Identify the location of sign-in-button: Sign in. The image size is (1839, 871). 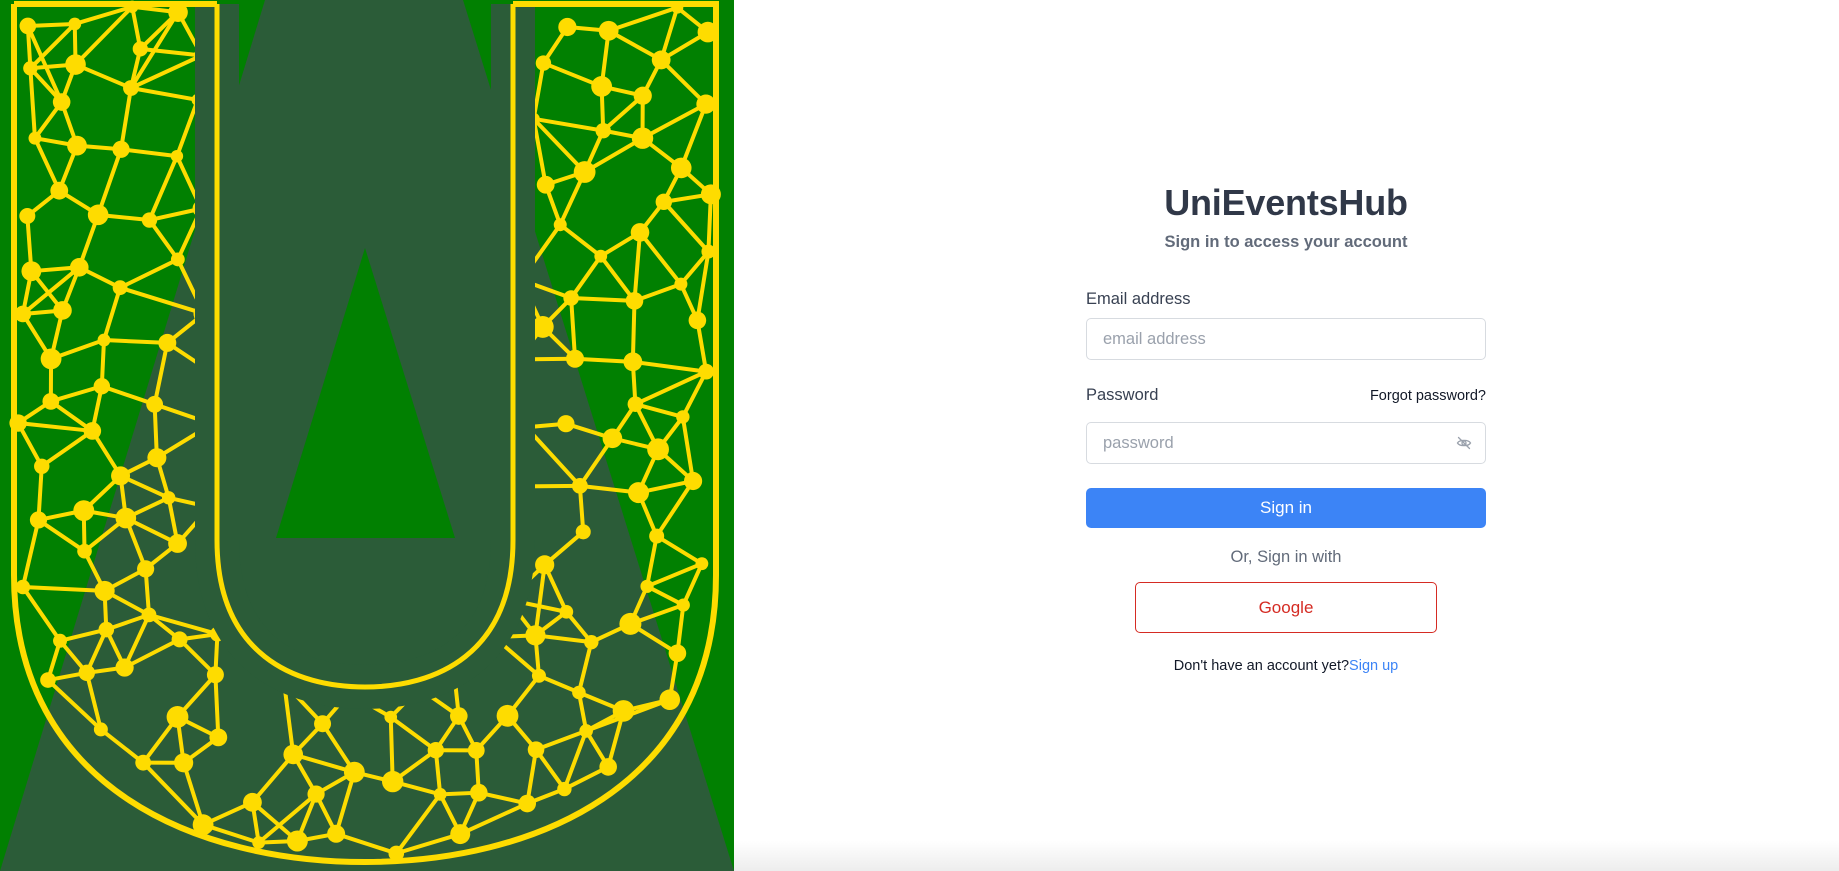
(1286, 508).